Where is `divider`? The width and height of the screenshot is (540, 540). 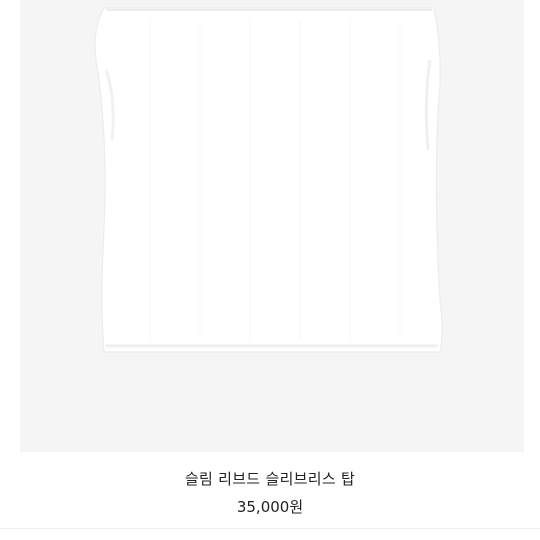 divider is located at coordinates (270, 528).